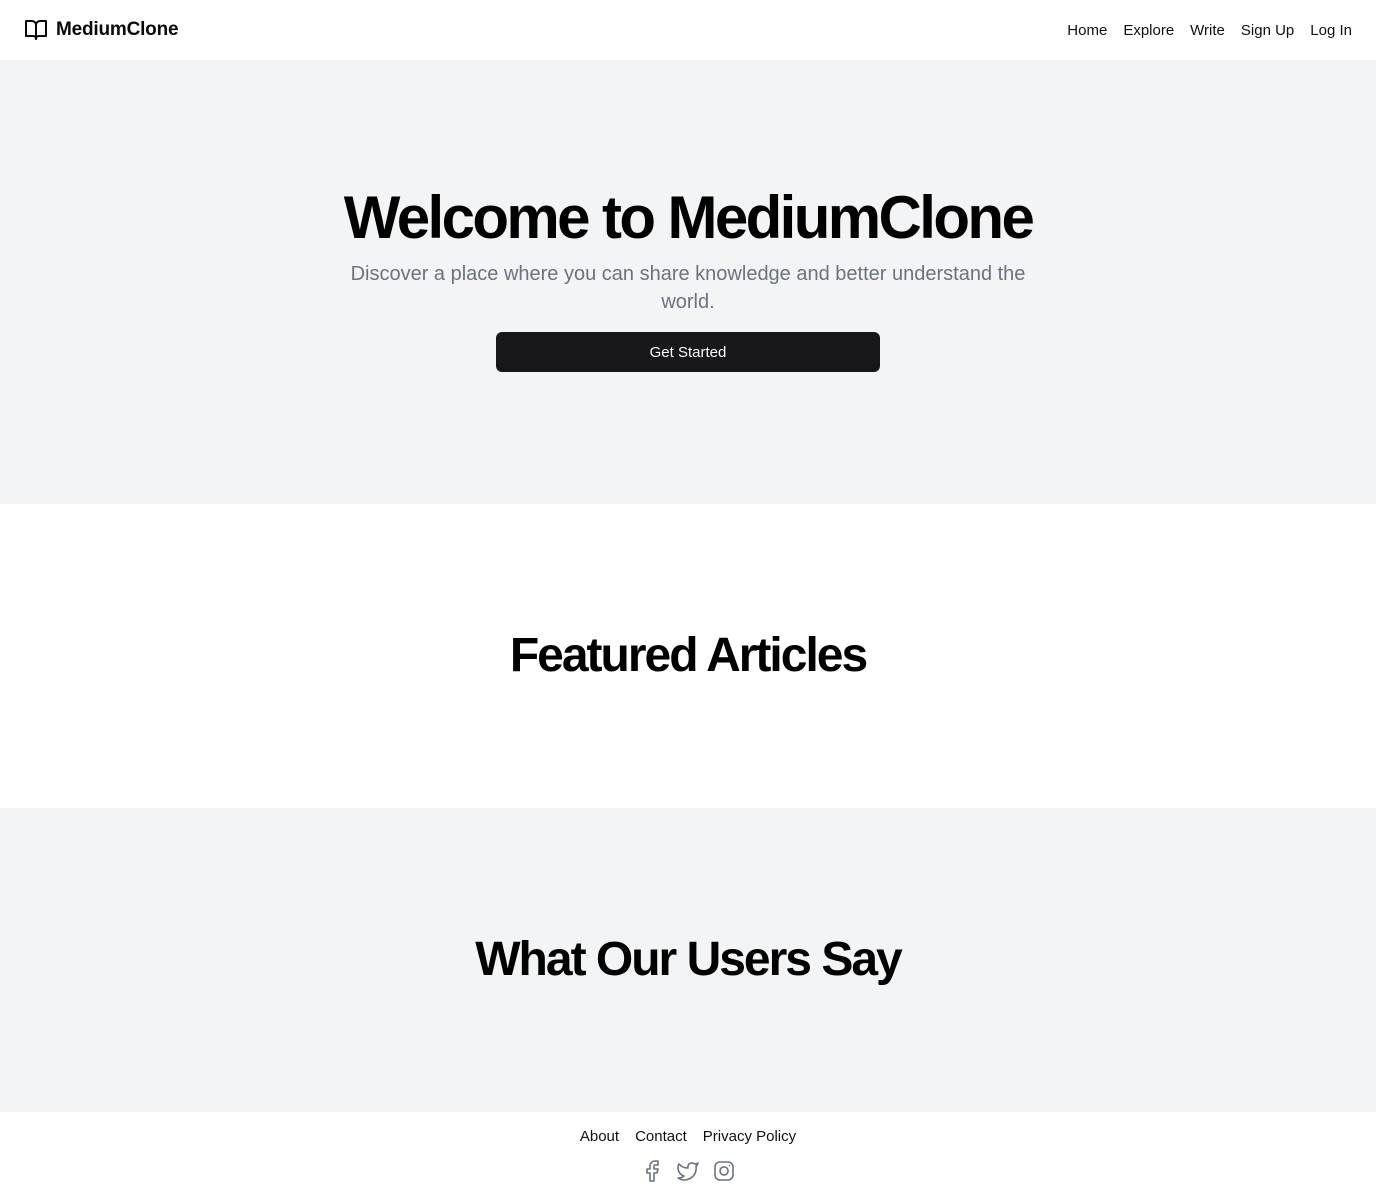 The height and width of the screenshot is (1200, 1376). I want to click on hero-title: Welcome to MediumClone, so click(689, 217).